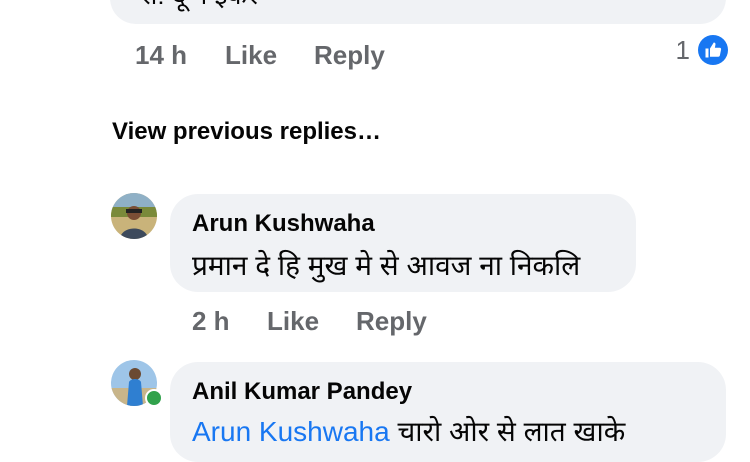 Image resolution: width=750 pixels, height=462 pixels. Describe the element at coordinates (134, 216) in the screenshot. I see `avatar` at that location.